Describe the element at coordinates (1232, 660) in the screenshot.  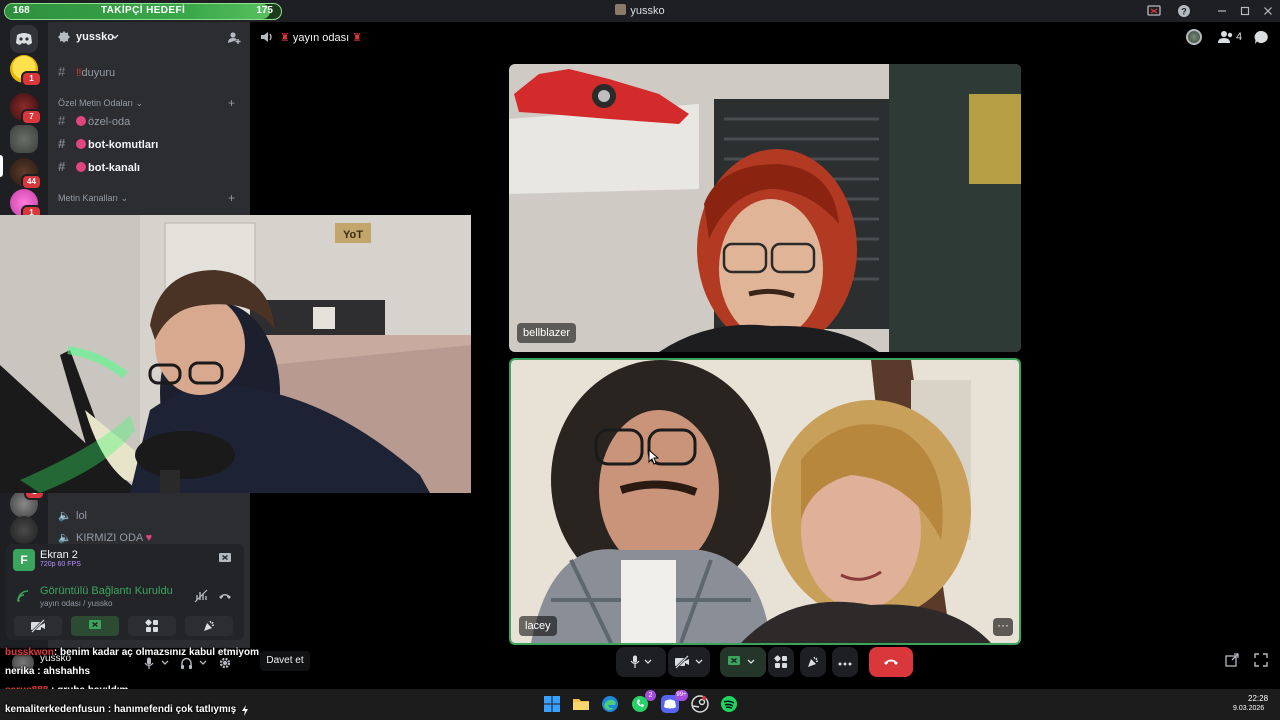
I see `popout-icon` at that location.